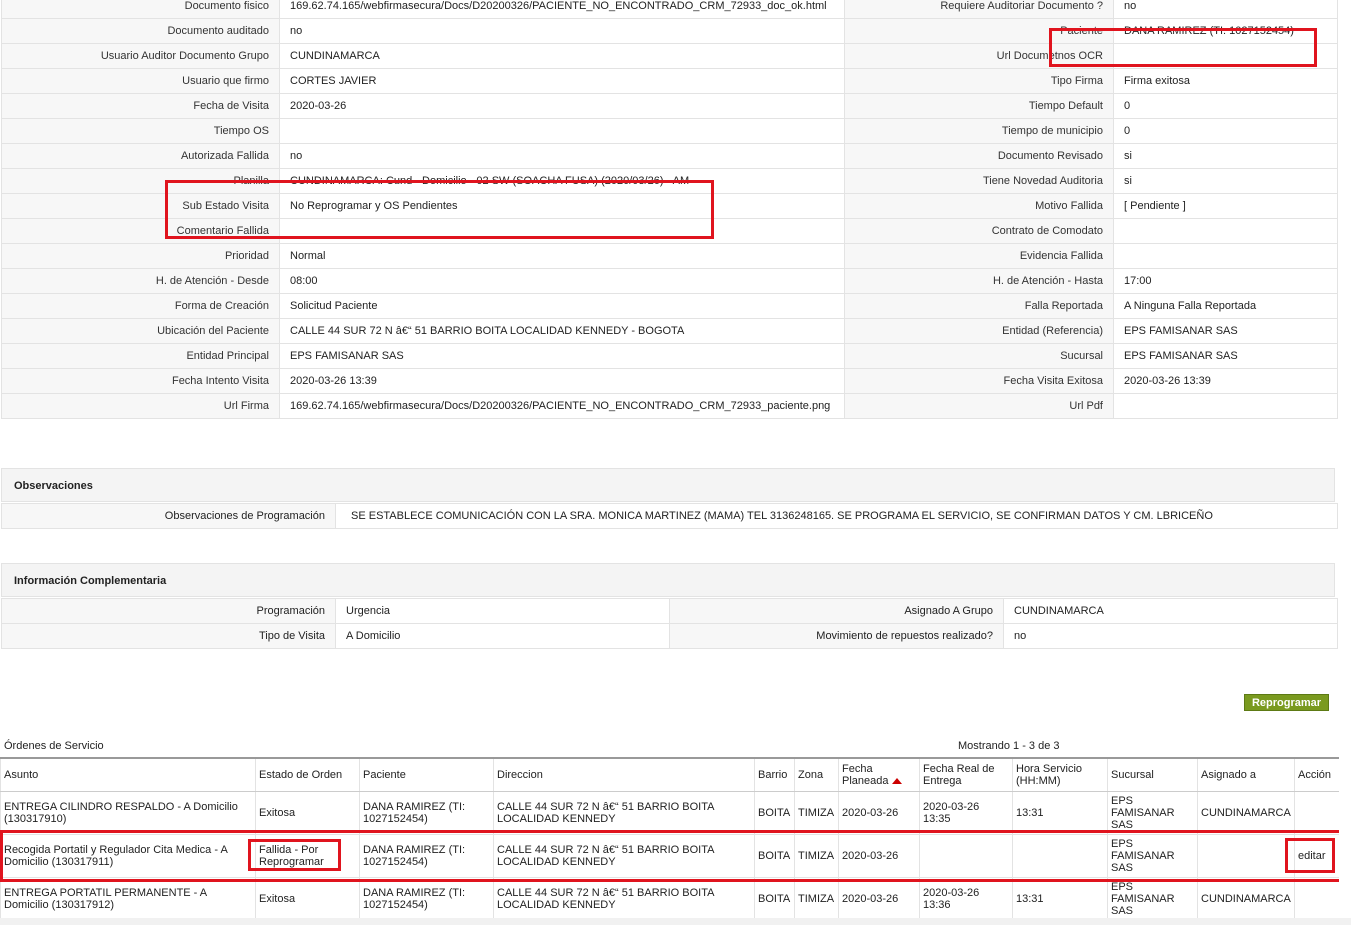 The height and width of the screenshot is (925, 1351). I want to click on editar-link: editar, so click(1312, 856).